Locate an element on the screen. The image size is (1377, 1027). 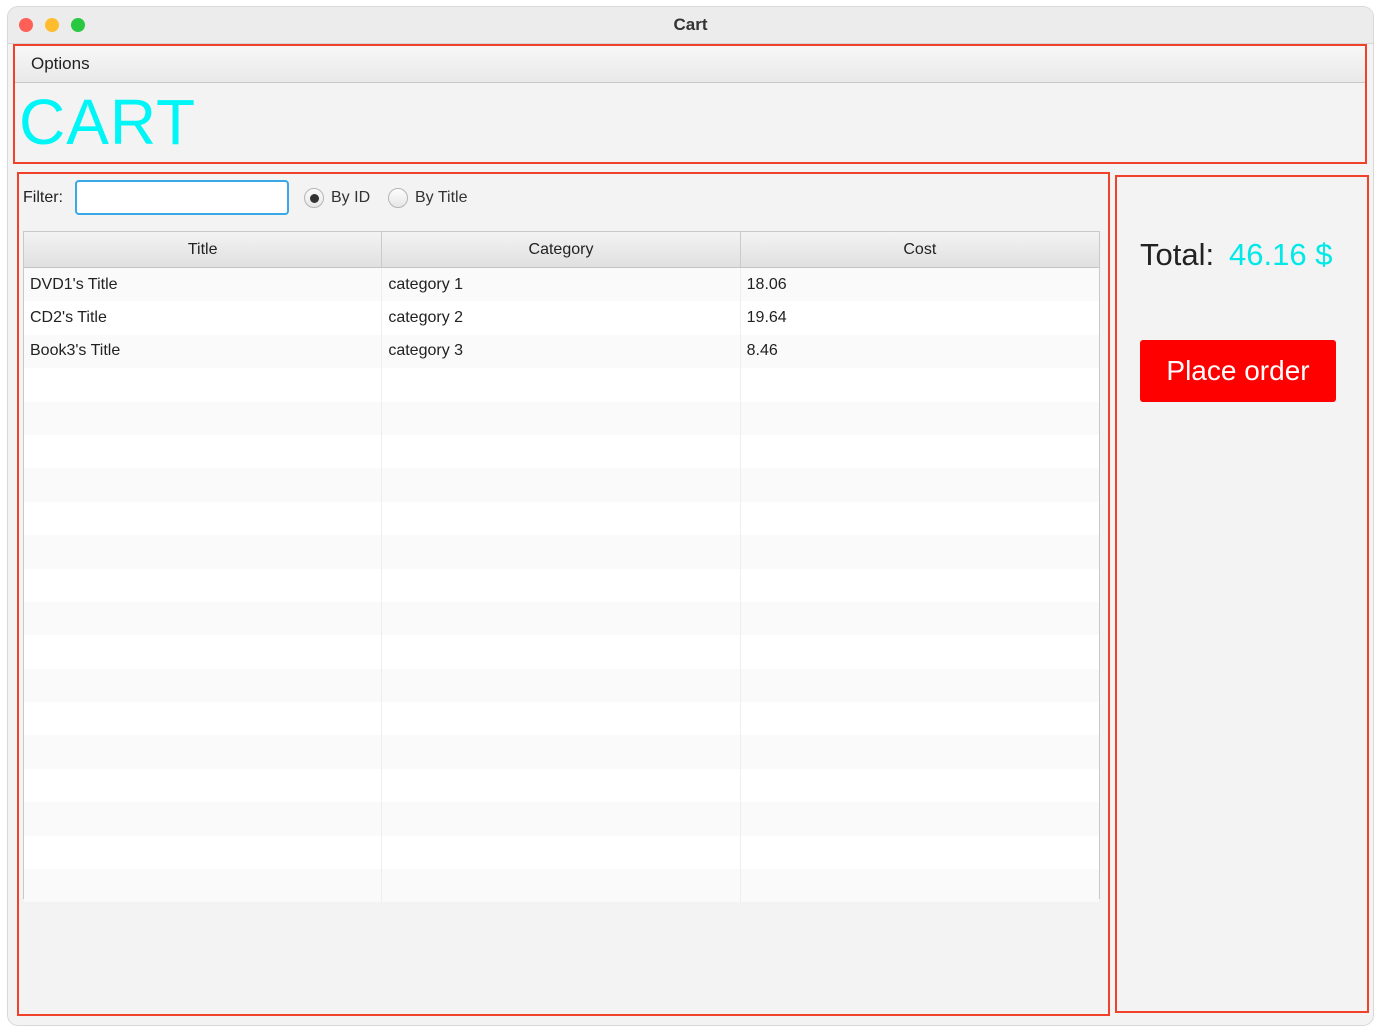
menu-bar: Options is located at coordinates (690, 64).